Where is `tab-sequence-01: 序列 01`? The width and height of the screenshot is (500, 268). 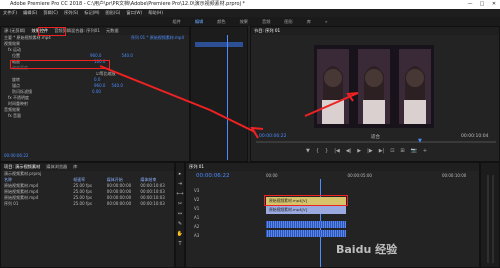
tab-sequence-01: 序列 01 is located at coordinates (196, 167).